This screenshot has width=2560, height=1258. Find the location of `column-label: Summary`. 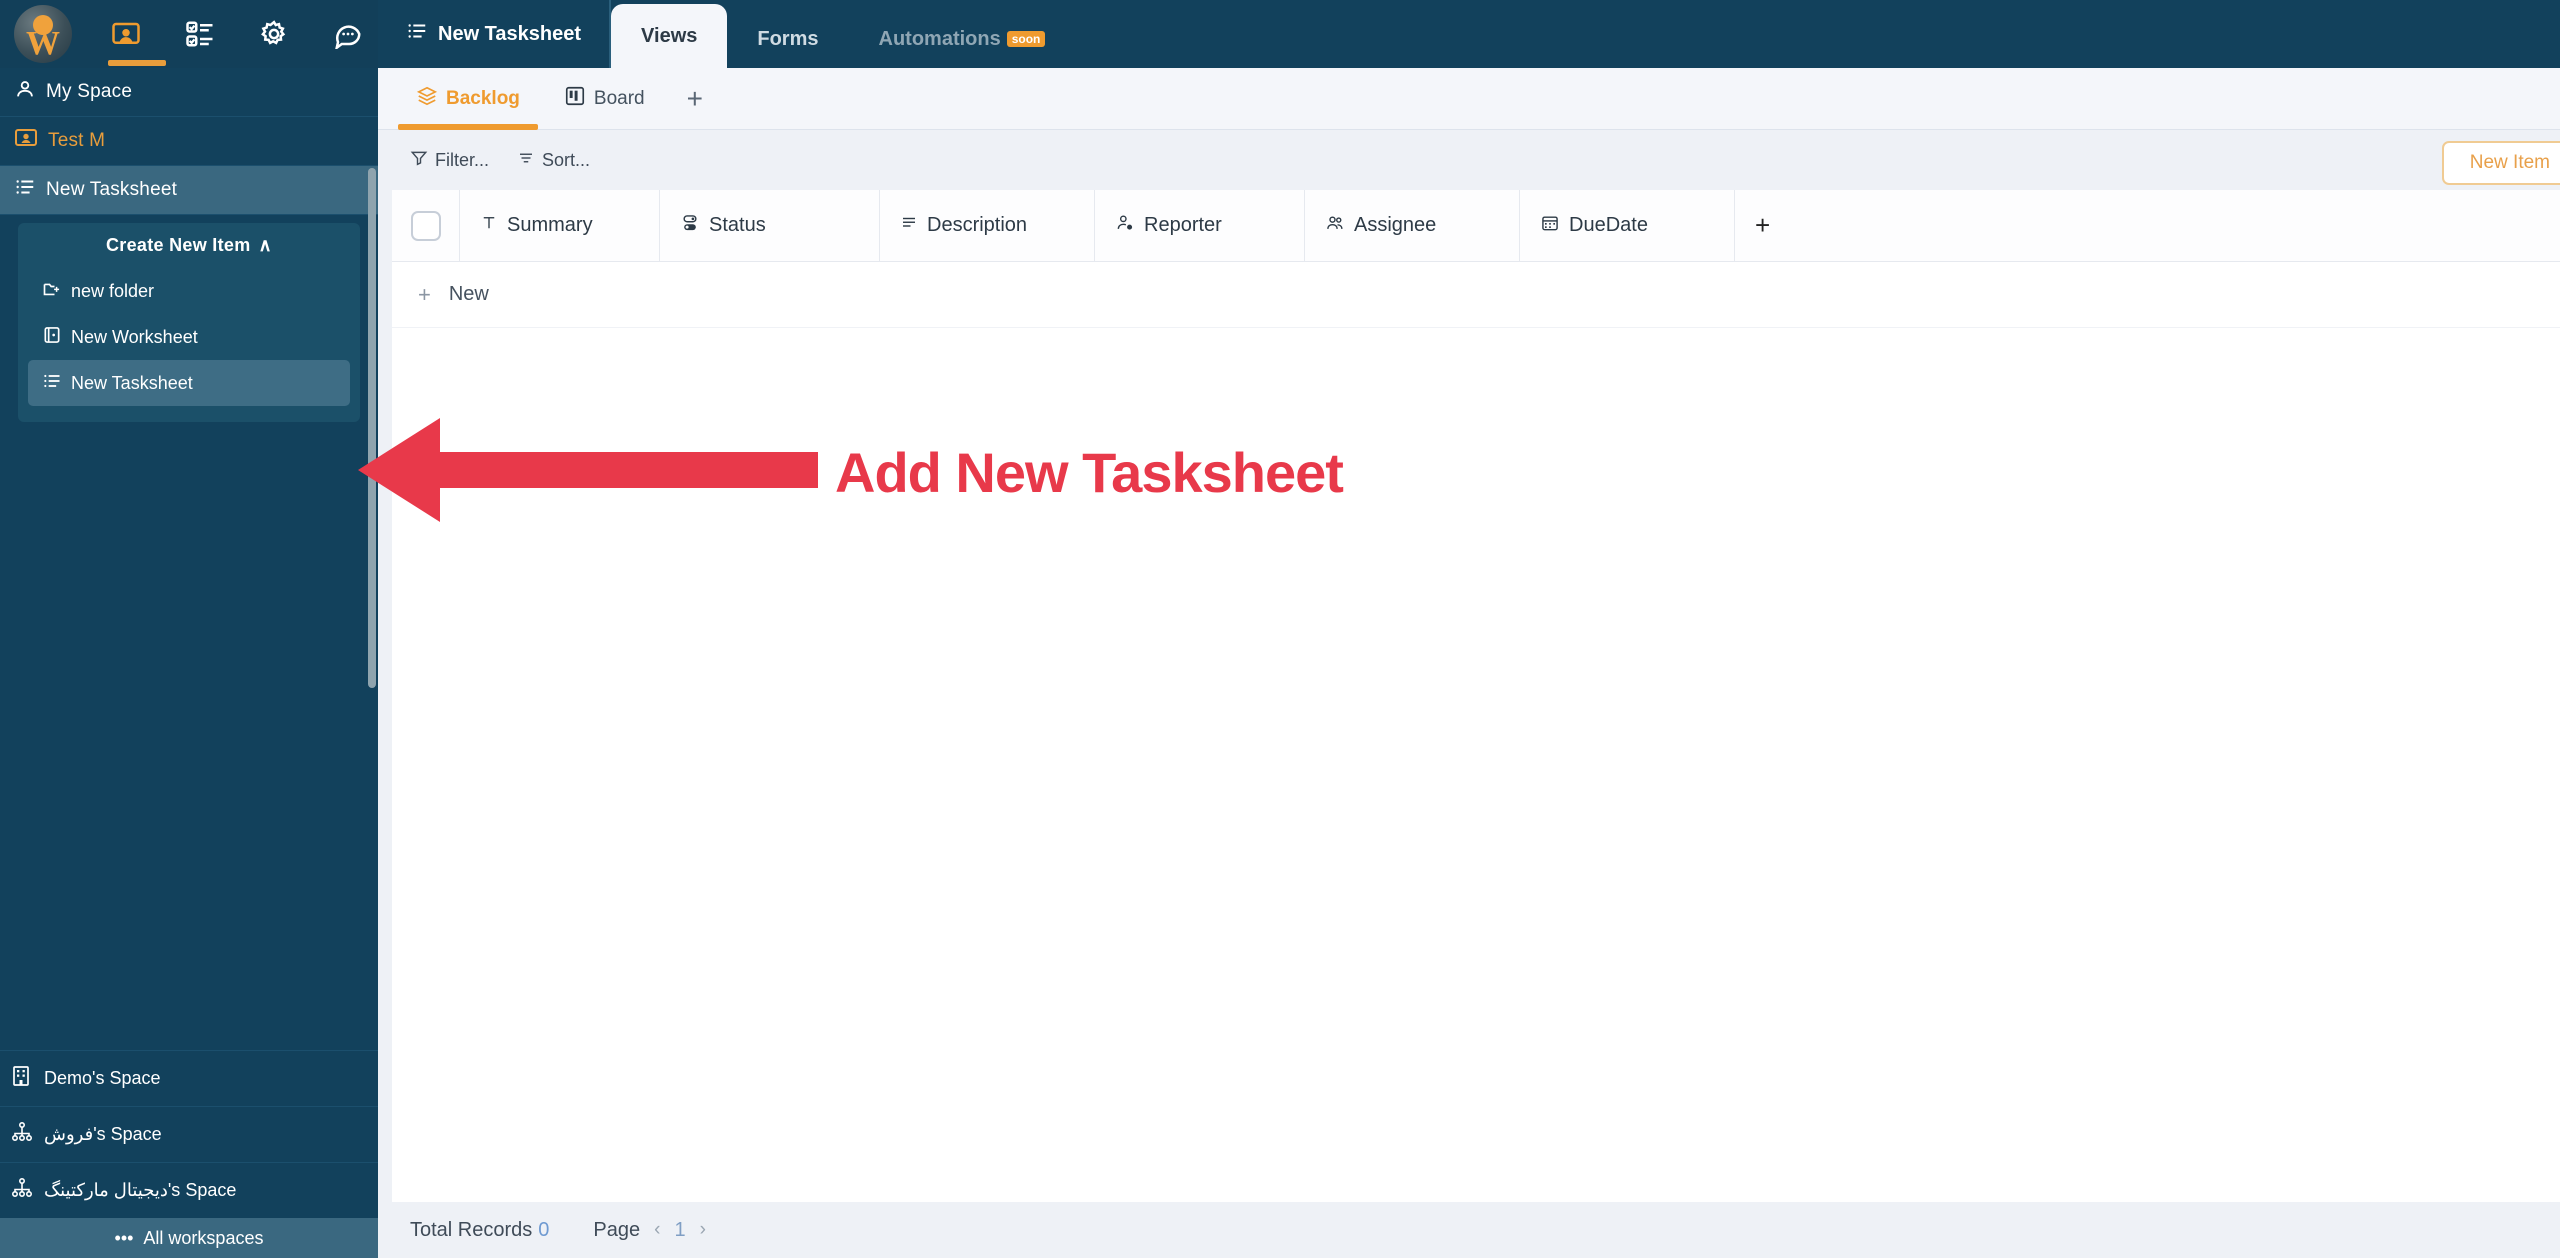

column-label: Summary is located at coordinates (550, 225).